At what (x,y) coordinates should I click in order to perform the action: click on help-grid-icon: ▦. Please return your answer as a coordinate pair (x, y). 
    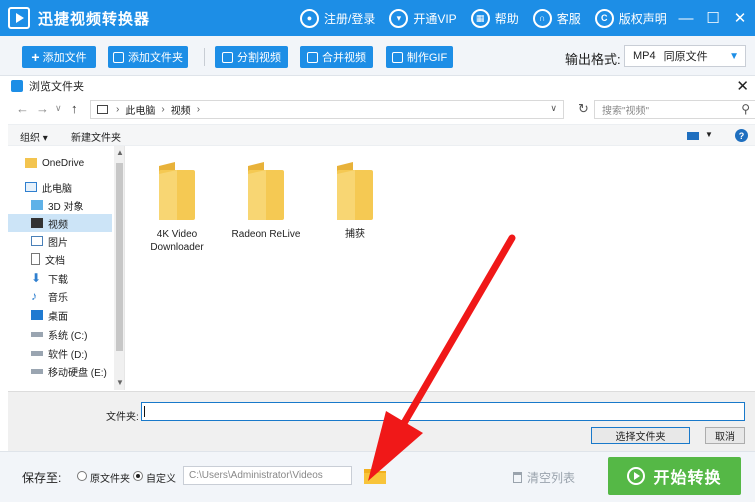
    Looking at the image, I should click on (480, 18).